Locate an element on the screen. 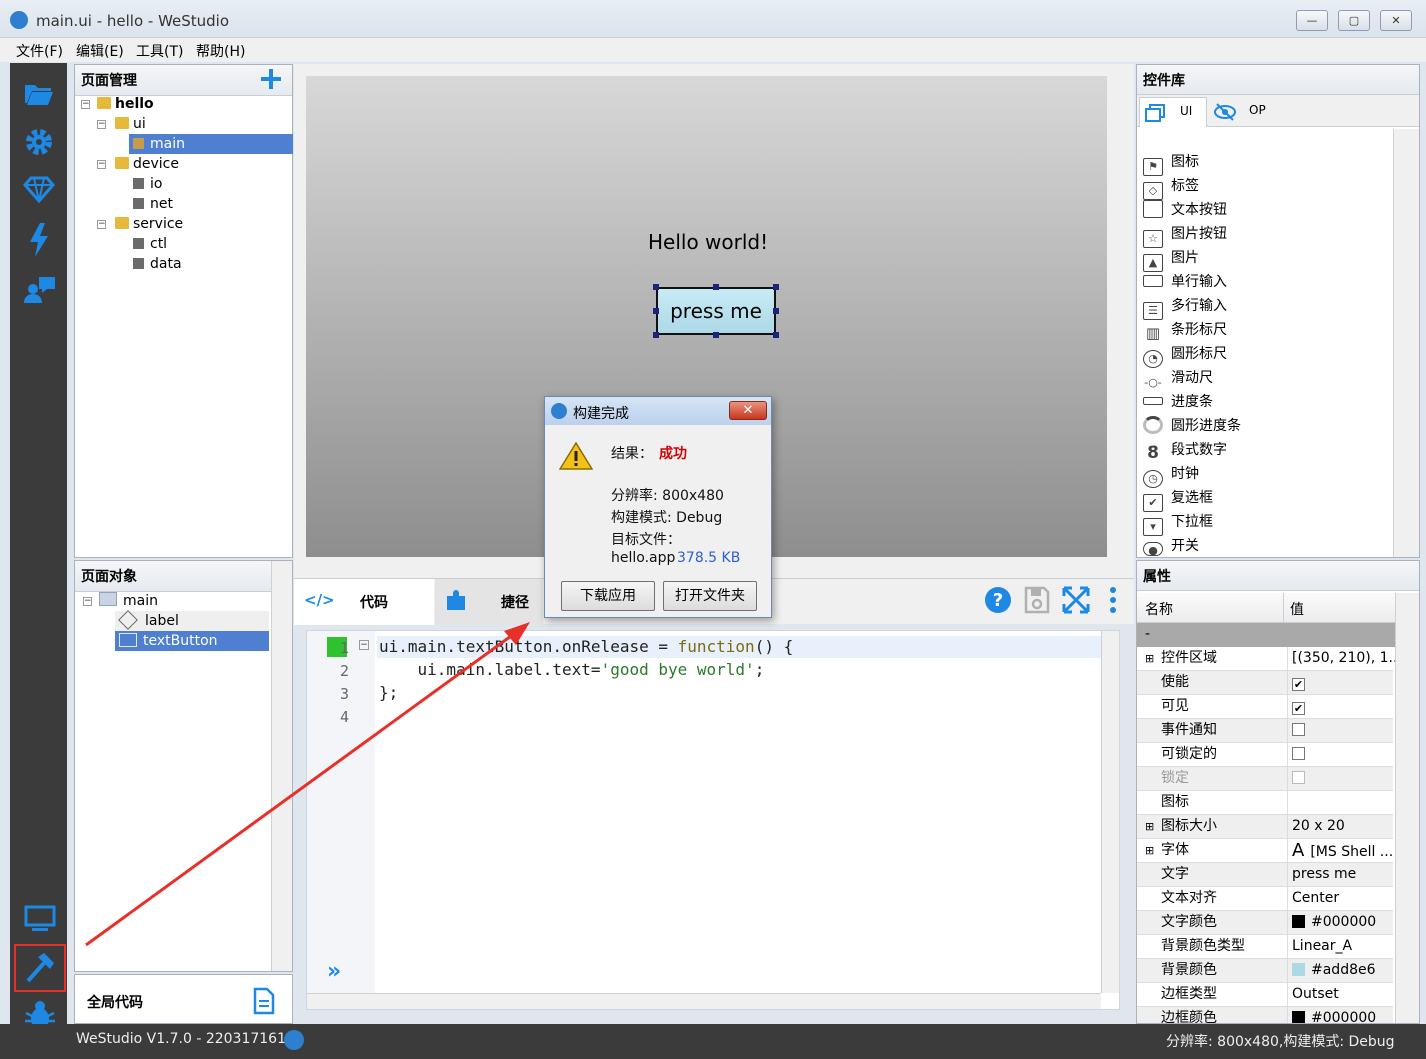 The height and width of the screenshot is (1059, 1426). code-vertical-scrollbar is located at coordinates (1110, 812).